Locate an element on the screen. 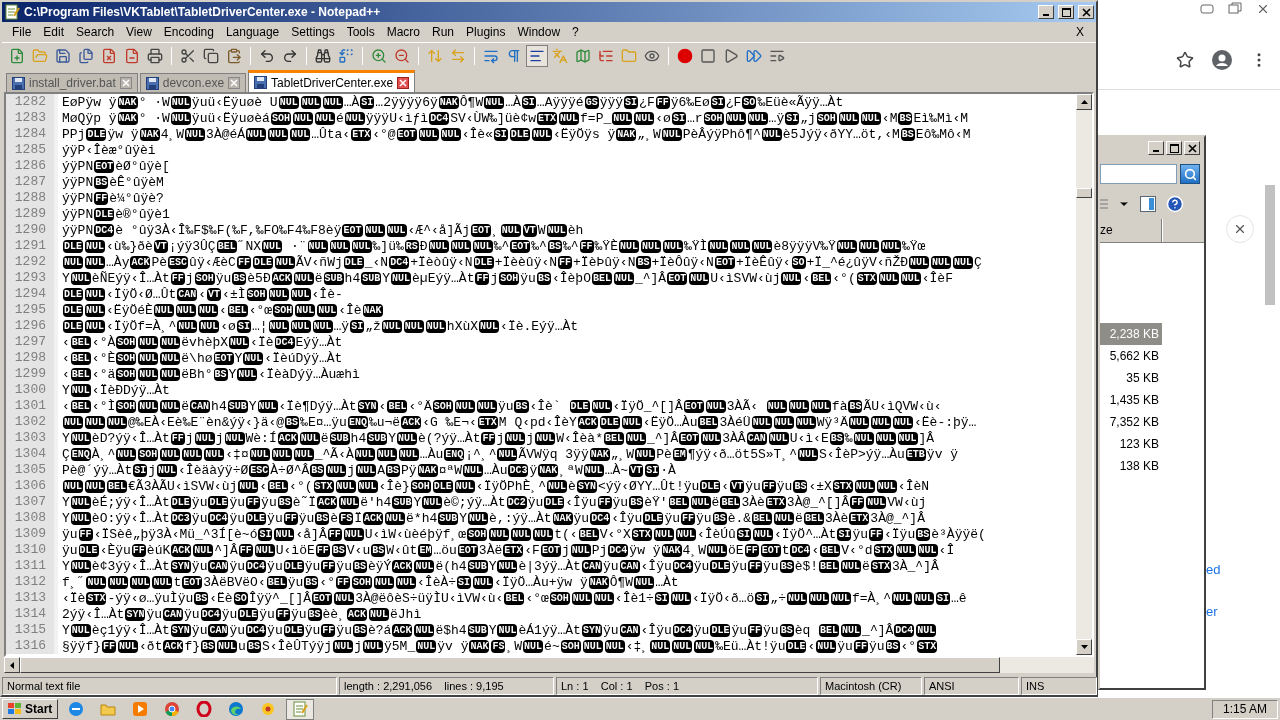 The width and height of the screenshot is (1280, 720). restore-icon is located at coordinates (1235, 8).